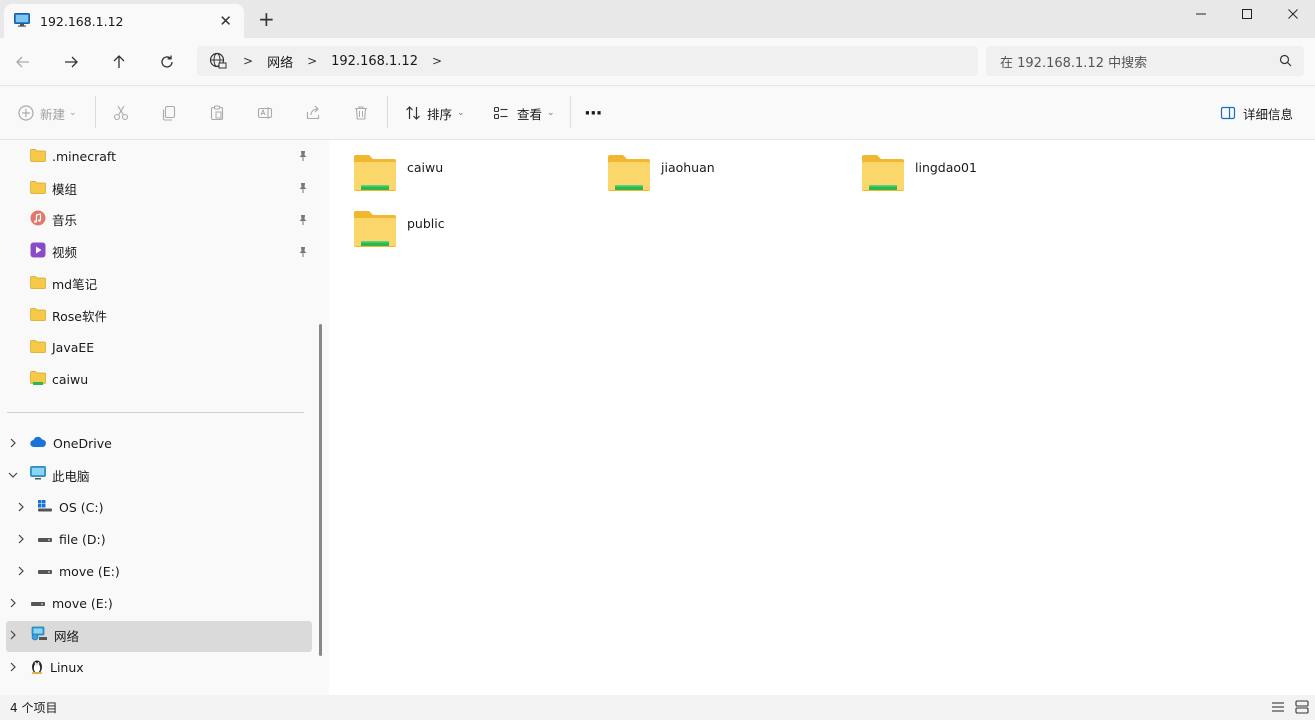 The width and height of the screenshot is (1315, 720). Describe the element at coordinates (26, 113) in the screenshot. I see `plus-circle-icon` at that location.